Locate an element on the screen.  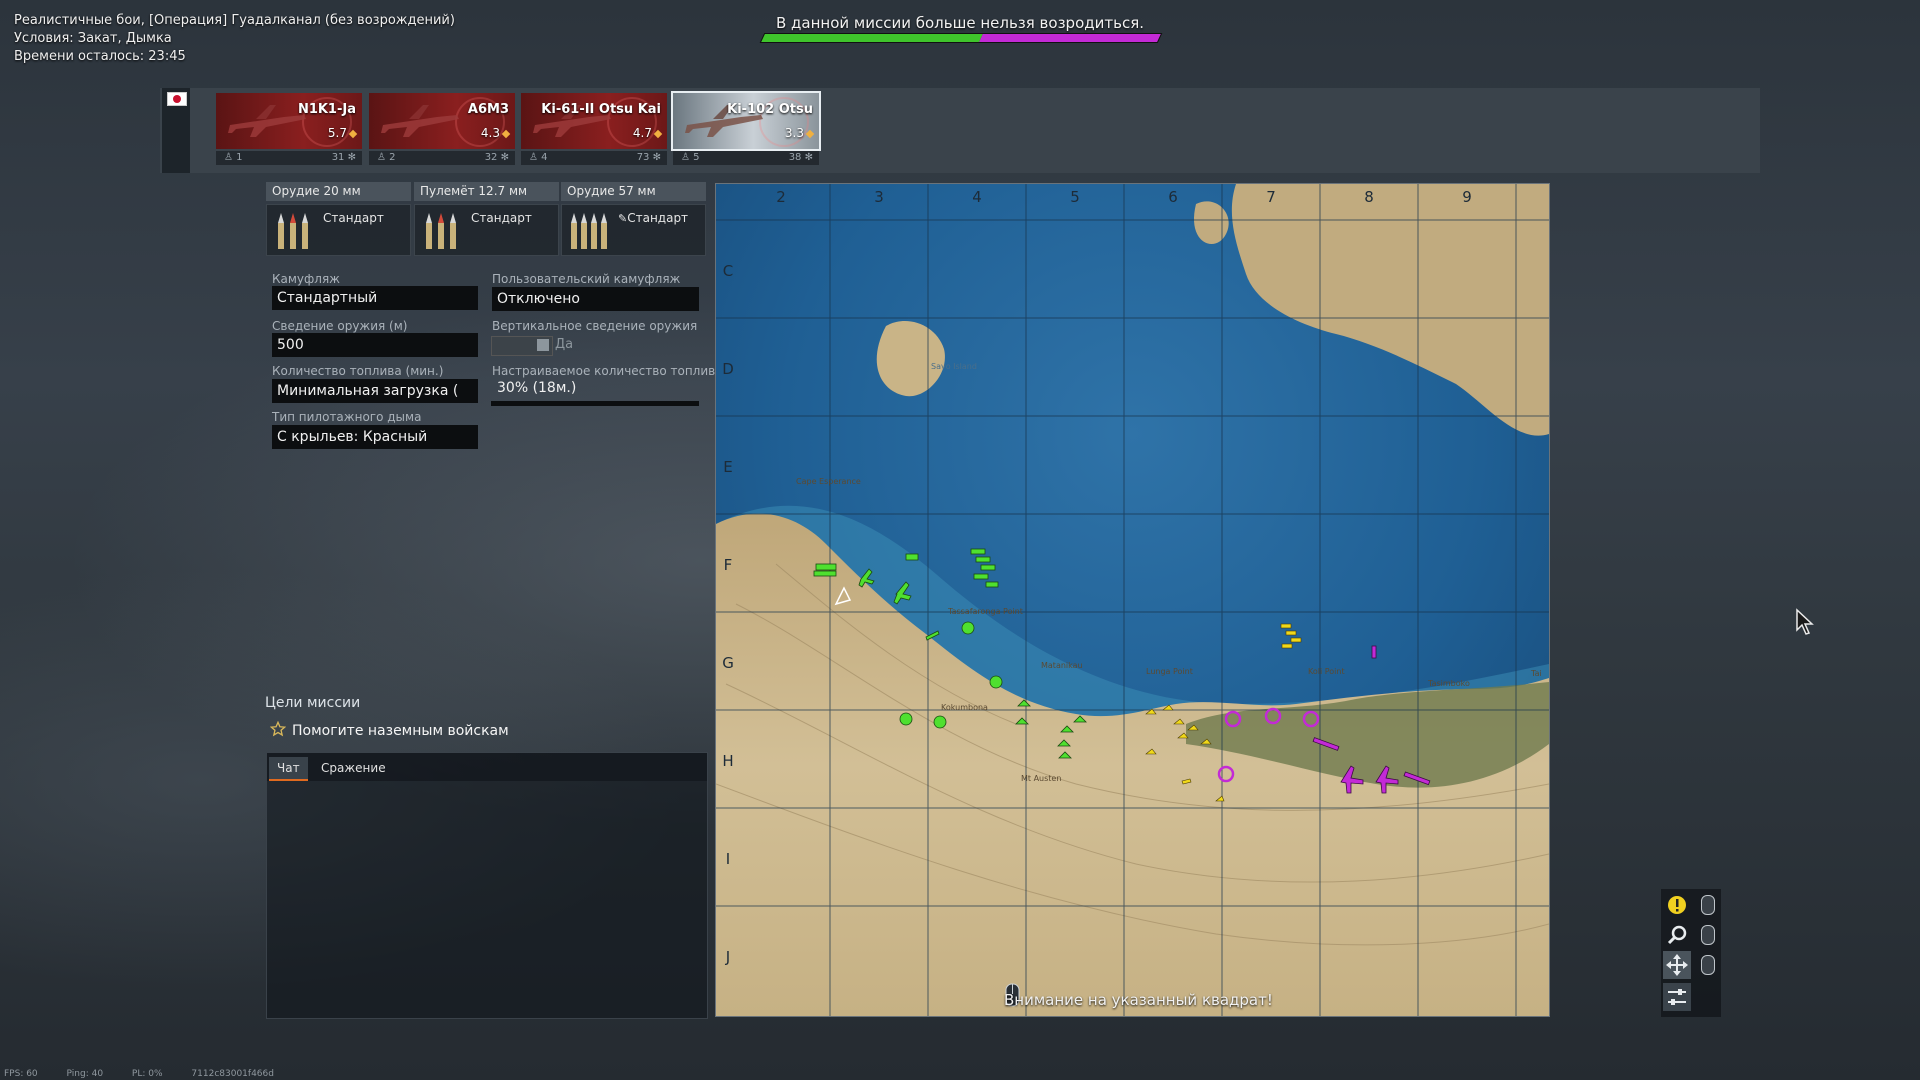
map-row-label: C is located at coordinates (728, 271).